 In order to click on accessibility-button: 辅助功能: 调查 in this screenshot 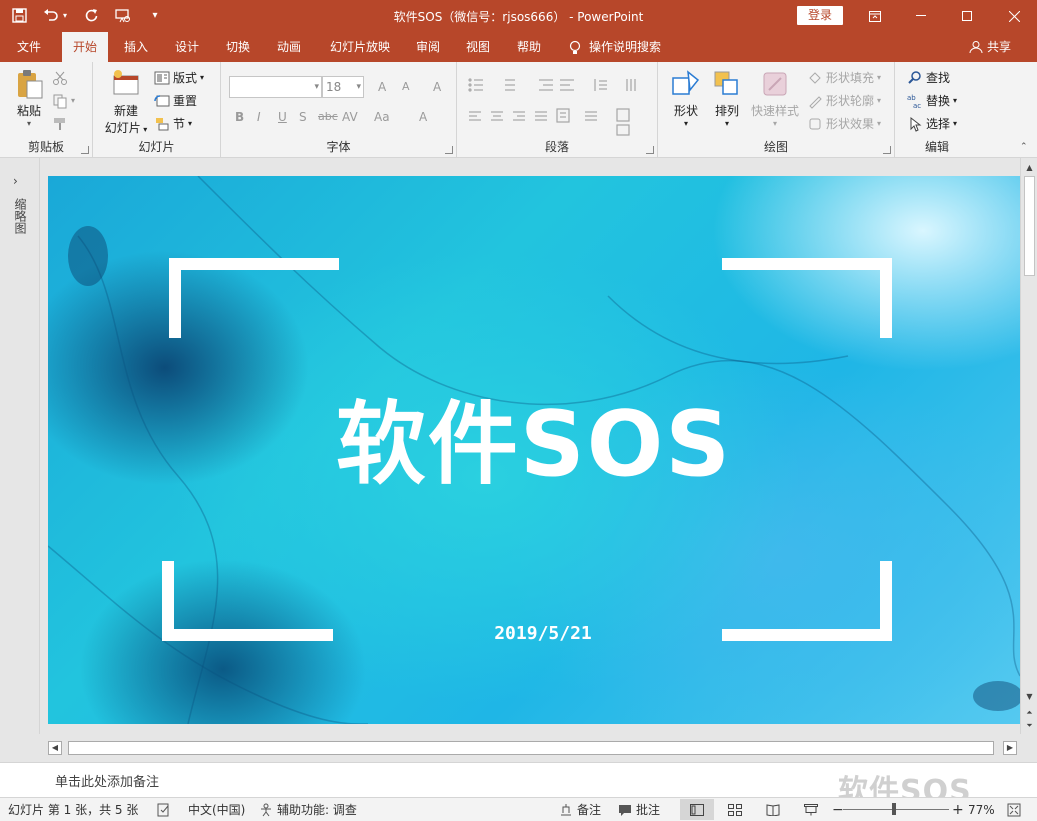, I will do `click(308, 810)`.